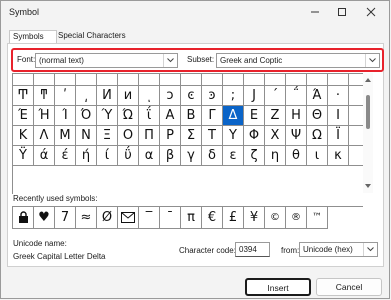 Image resolution: width=391 pixels, height=300 pixels. Describe the element at coordinates (44, 136) in the screenshot. I see `symbol-cell: Λ` at that location.